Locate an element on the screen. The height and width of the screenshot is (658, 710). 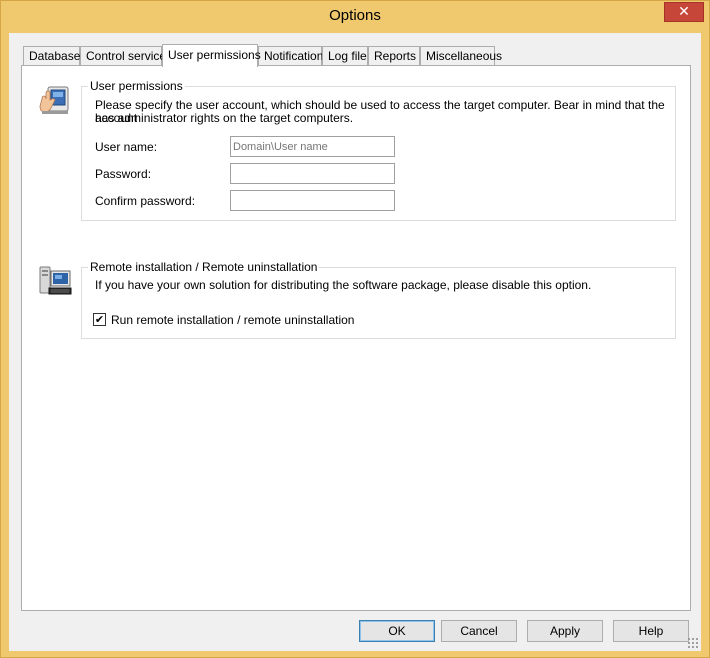
resize-grip-icon is located at coordinates (693, 643).